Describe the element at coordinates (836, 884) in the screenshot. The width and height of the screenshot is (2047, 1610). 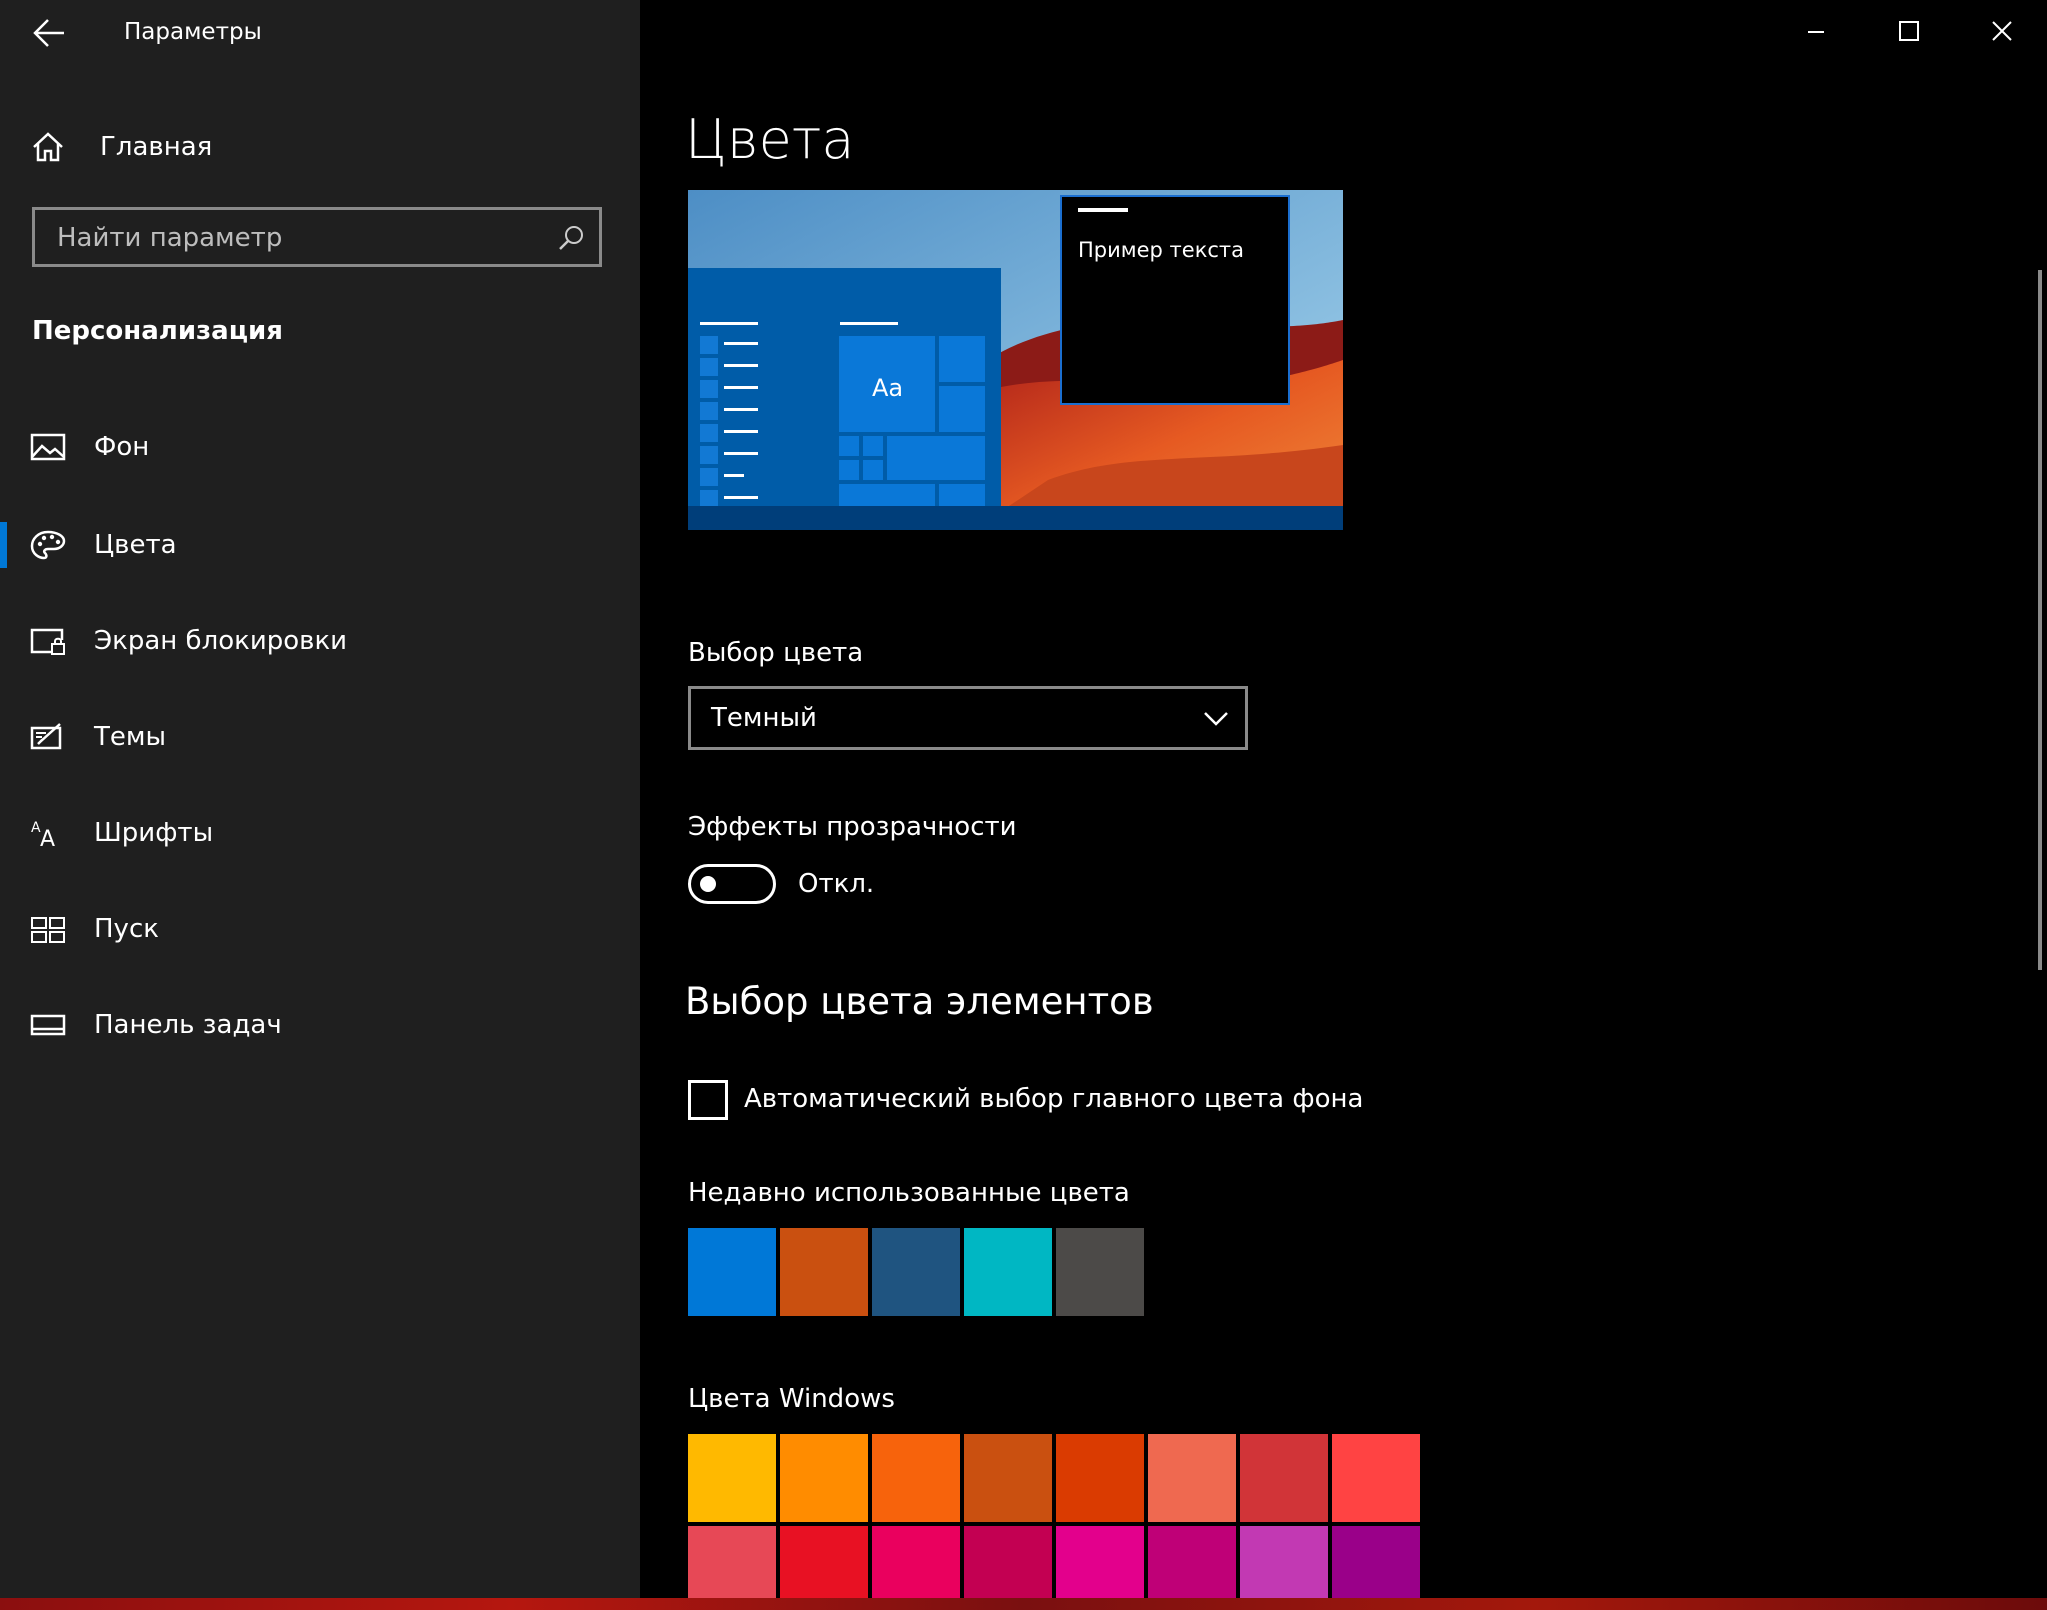
I see `transparency-state: Откл.` at that location.